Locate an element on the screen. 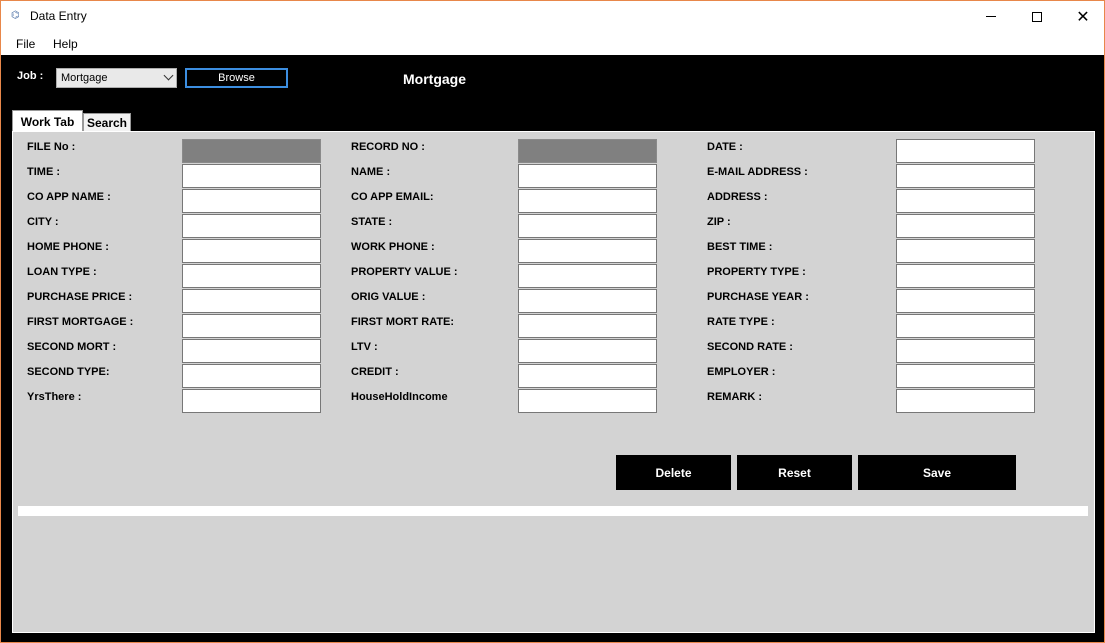  menu-help: Help is located at coordinates (65, 44).